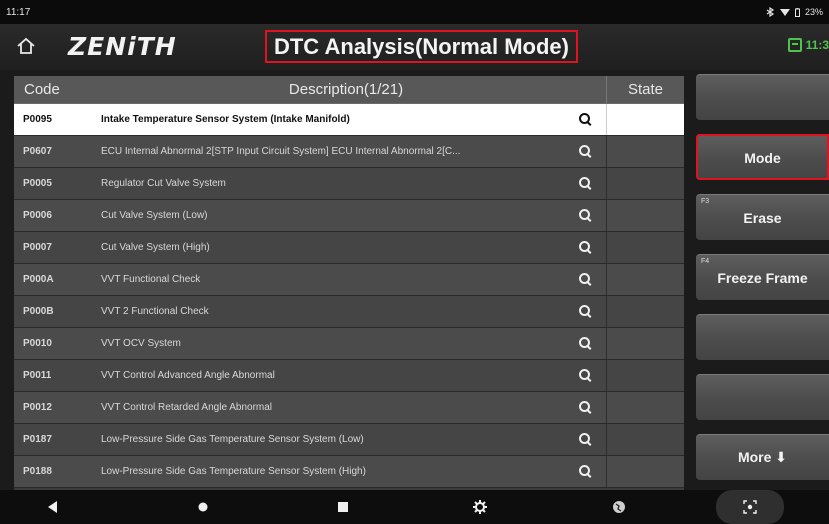  I want to click on freeze-frame-button: F4 Freeze Frame, so click(762, 277).